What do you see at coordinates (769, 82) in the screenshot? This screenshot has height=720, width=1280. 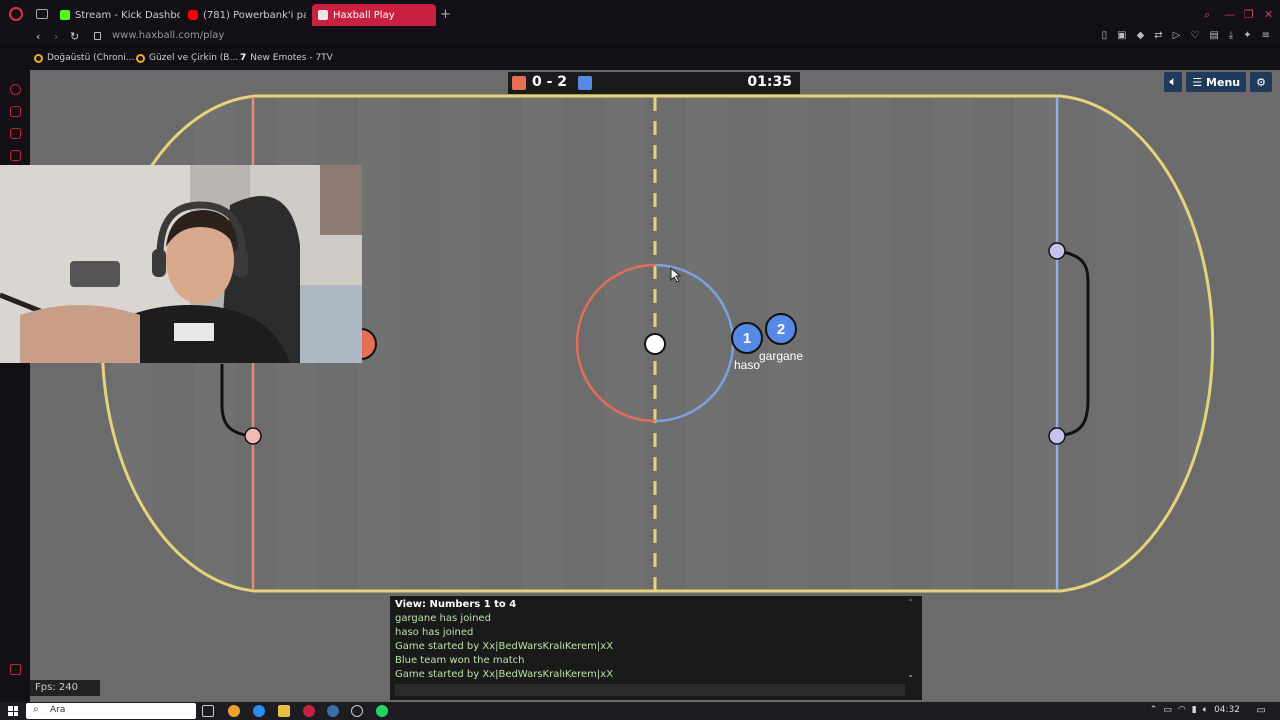 I see `match-timer: 01:35` at bounding box center [769, 82].